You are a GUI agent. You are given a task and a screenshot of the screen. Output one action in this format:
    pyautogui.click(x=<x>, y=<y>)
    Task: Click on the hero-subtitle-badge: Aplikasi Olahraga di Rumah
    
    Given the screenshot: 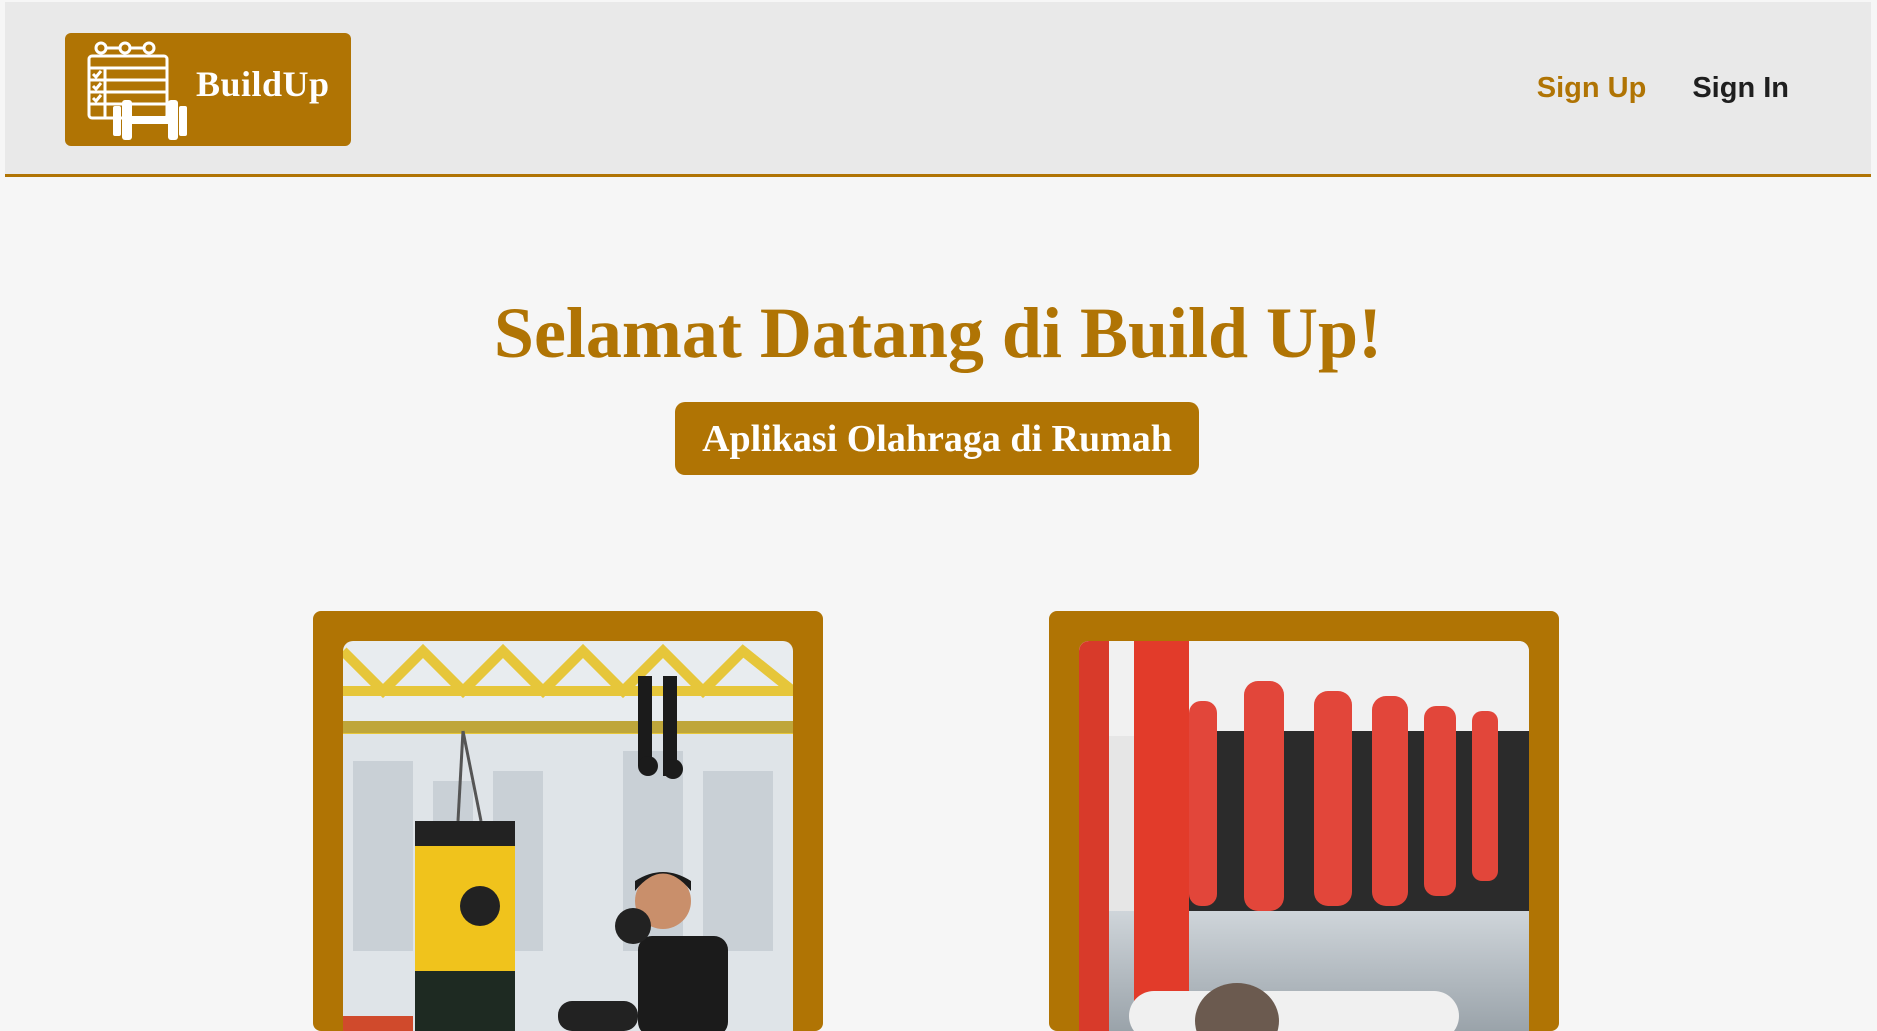 What is the action you would take?
    pyautogui.click(x=937, y=438)
    